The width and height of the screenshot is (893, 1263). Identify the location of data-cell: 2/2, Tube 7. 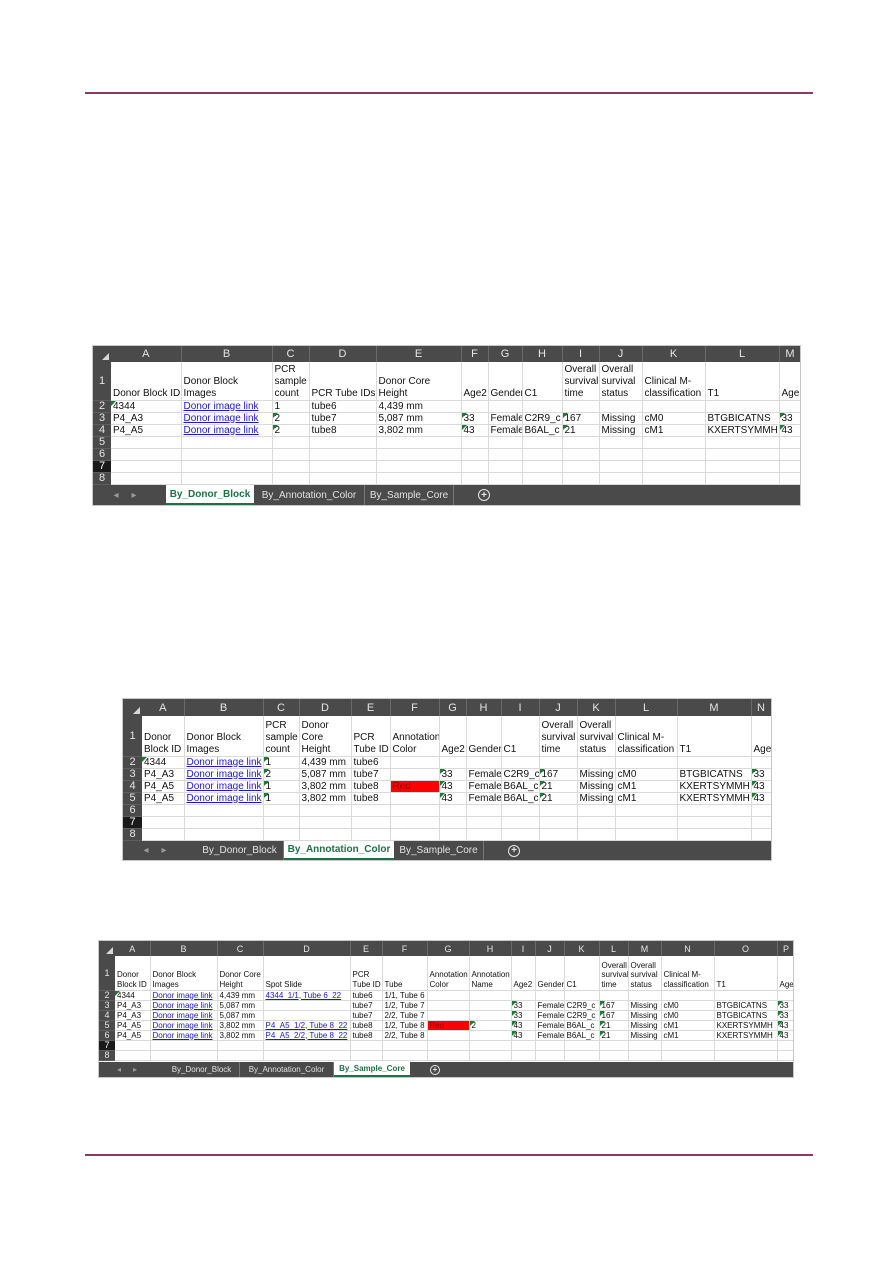
(405, 1015).